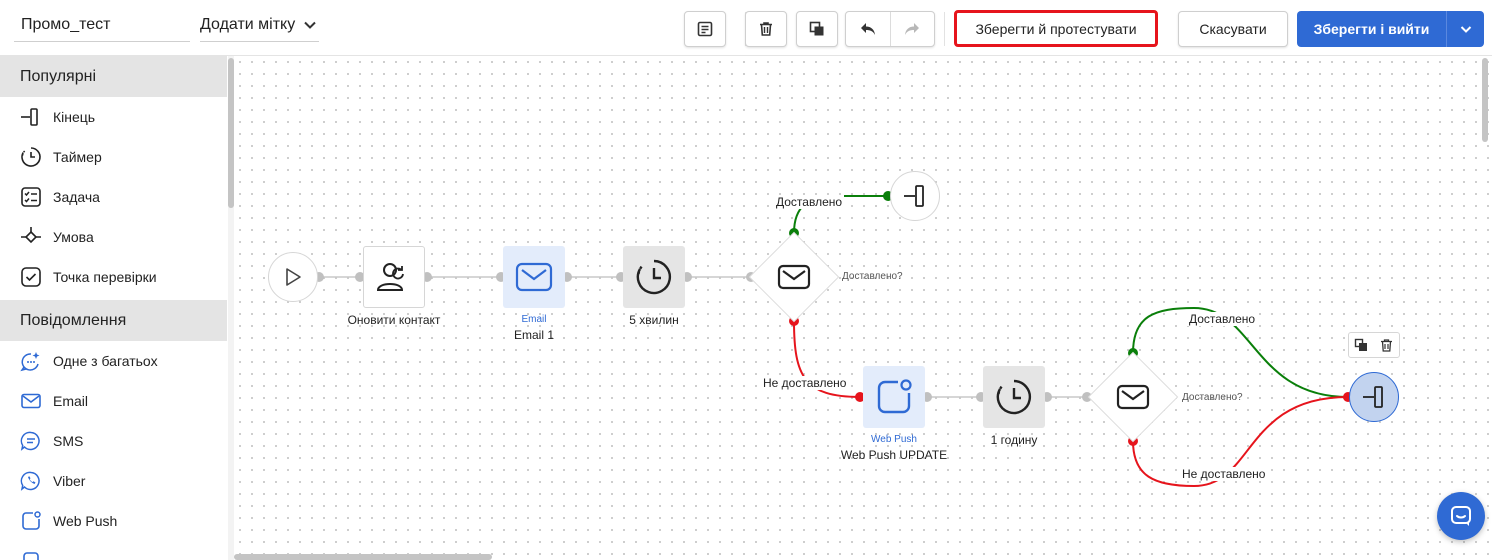  Describe the element at coordinates (31, 277) in the screenshot. I see `checkpoint-icon` at that location.